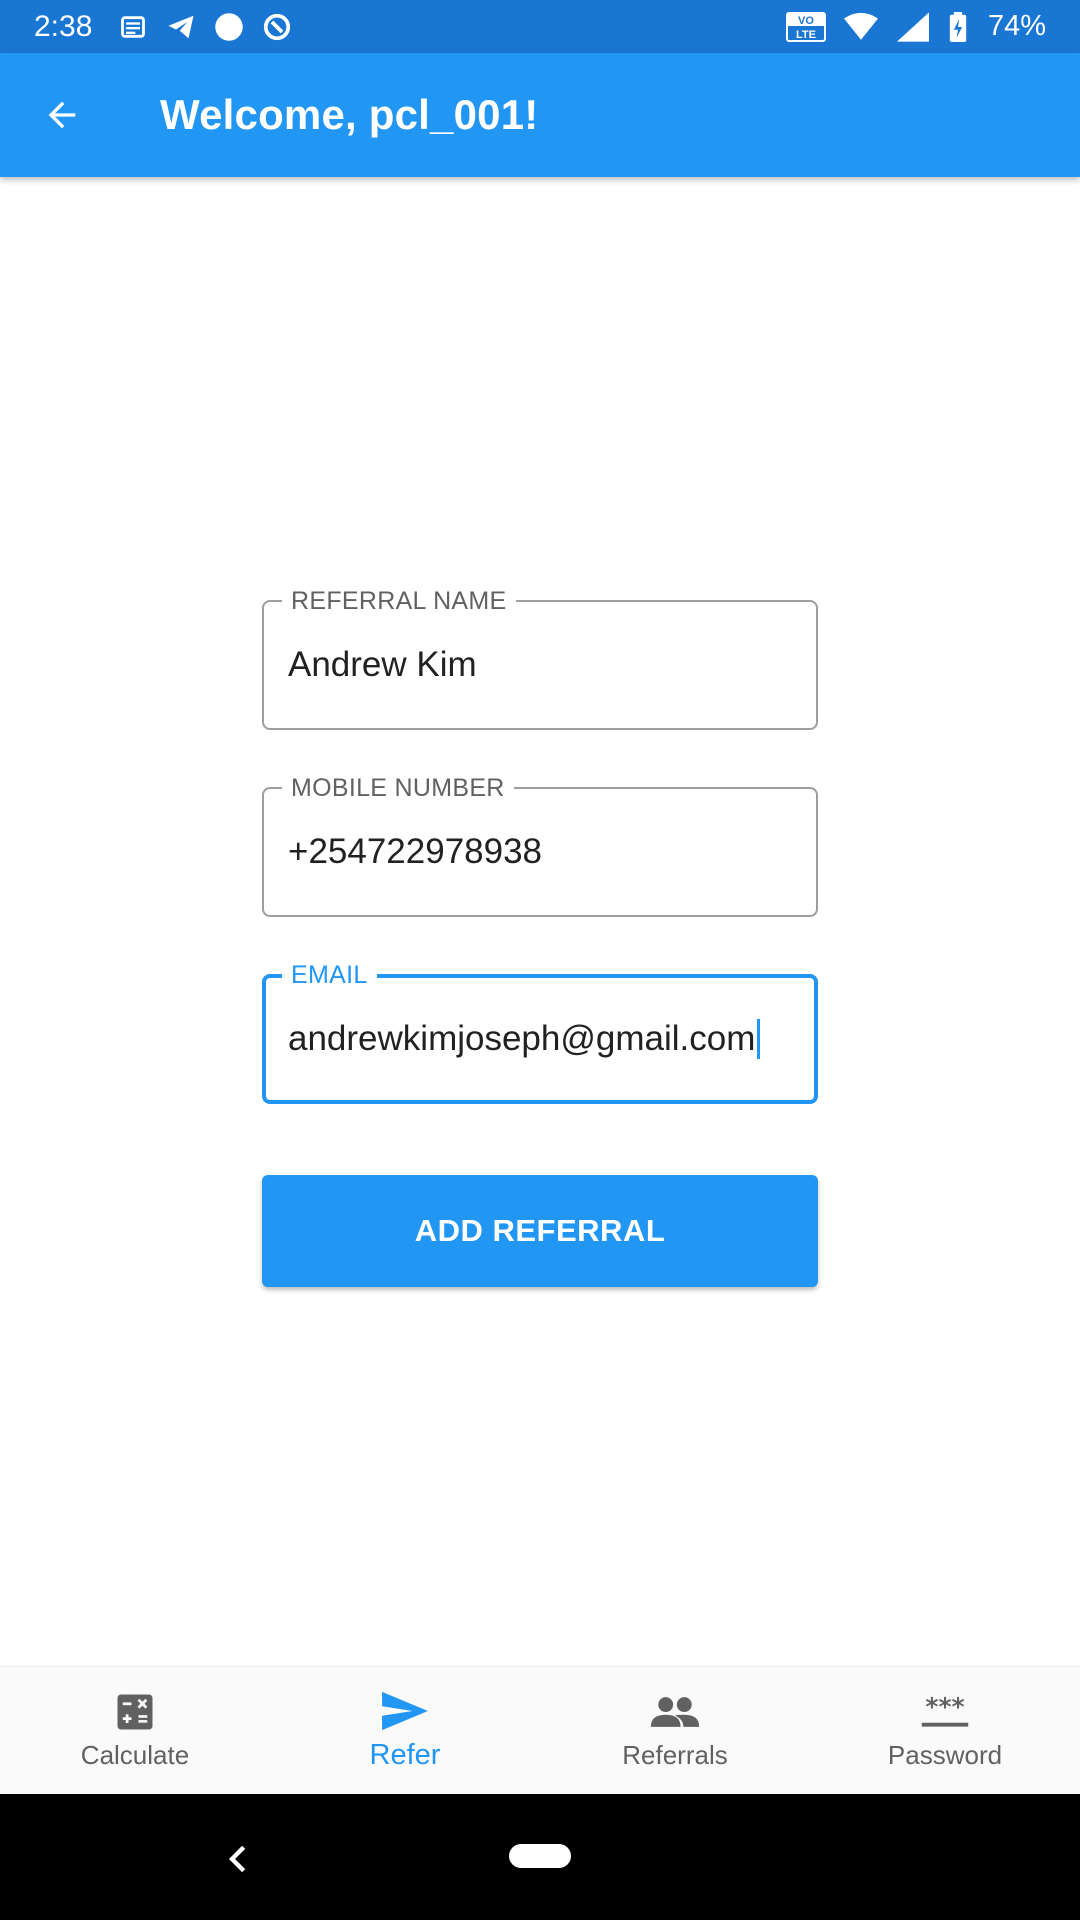 Image resolution: width=1080 pixels, height=1920 pixels. I want to click on nav-label-calculate: Calculate, so click(135, 1755).